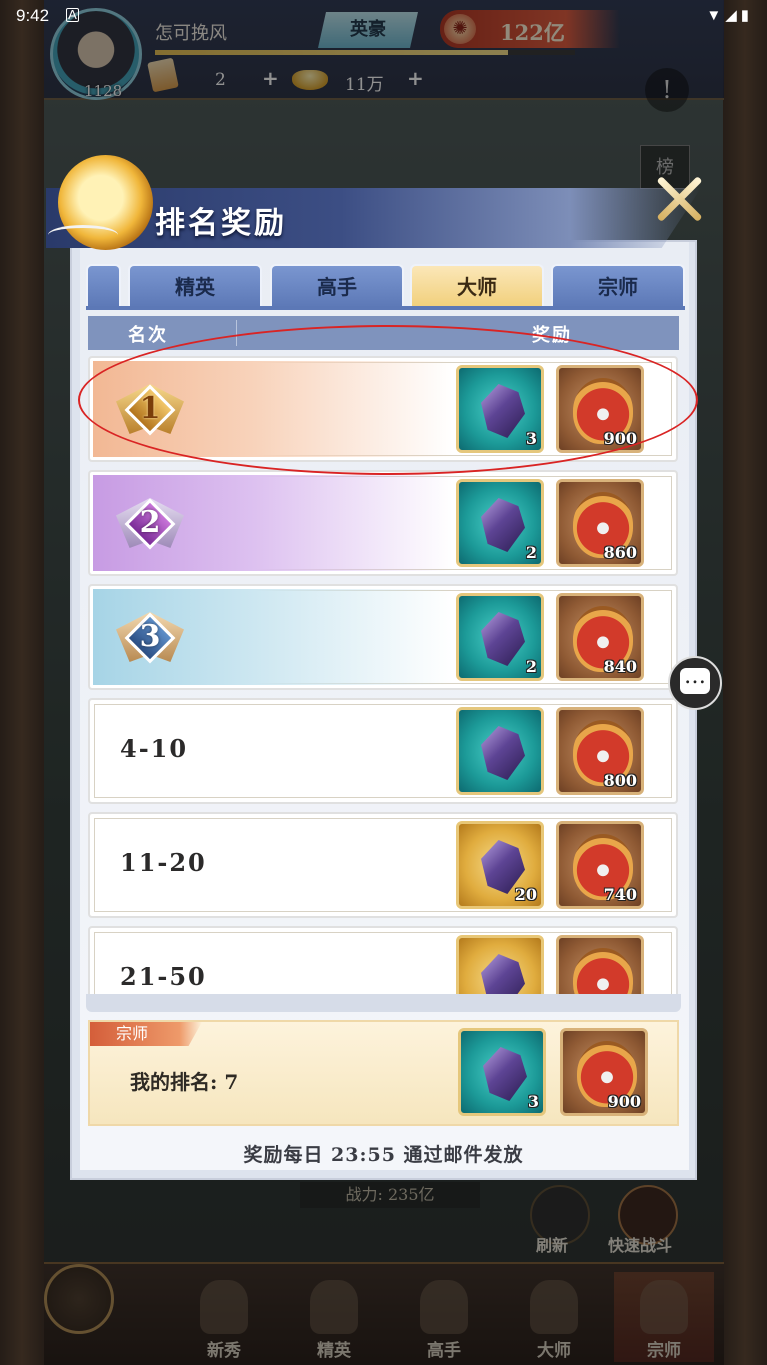 The width and height of the screenshot is (767, 1365). Describe the element at coordinates (383, 1003) in the screenshot. I see `list-bottom-edge` at that location.